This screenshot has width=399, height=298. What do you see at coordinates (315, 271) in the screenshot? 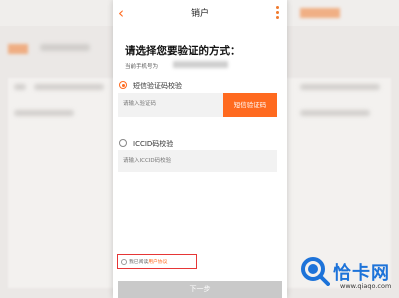
I see `magnifier-logo-icon` at bounding box center [315, 271].